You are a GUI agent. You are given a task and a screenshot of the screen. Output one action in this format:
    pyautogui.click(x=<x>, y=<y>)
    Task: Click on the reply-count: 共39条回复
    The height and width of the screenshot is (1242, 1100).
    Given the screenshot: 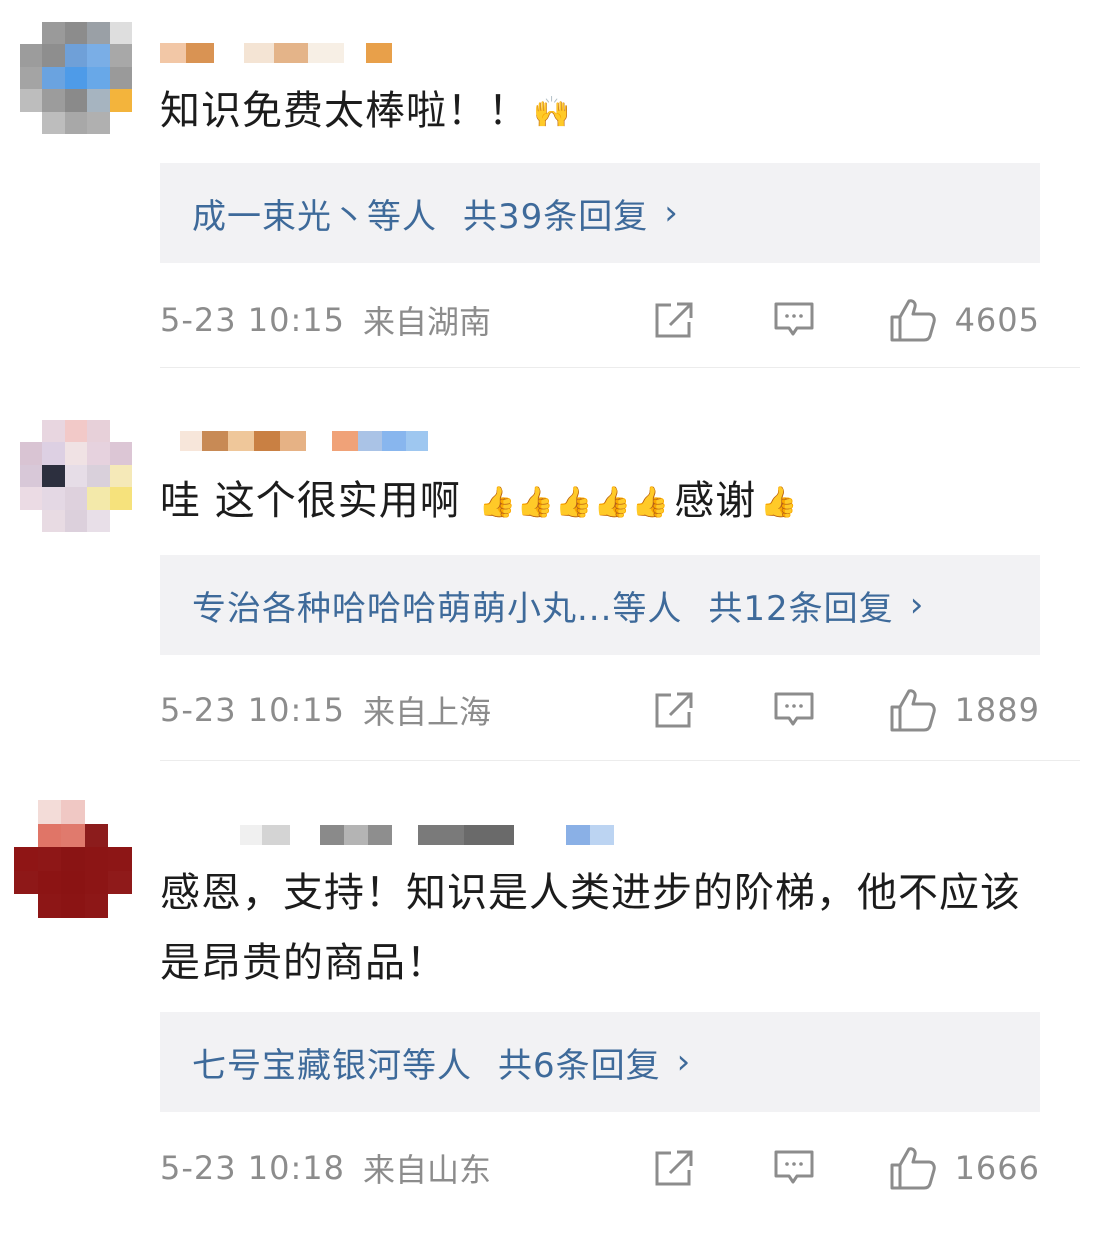 What is the action you would take?
    pyautogui.click(x=556, y=216)
    